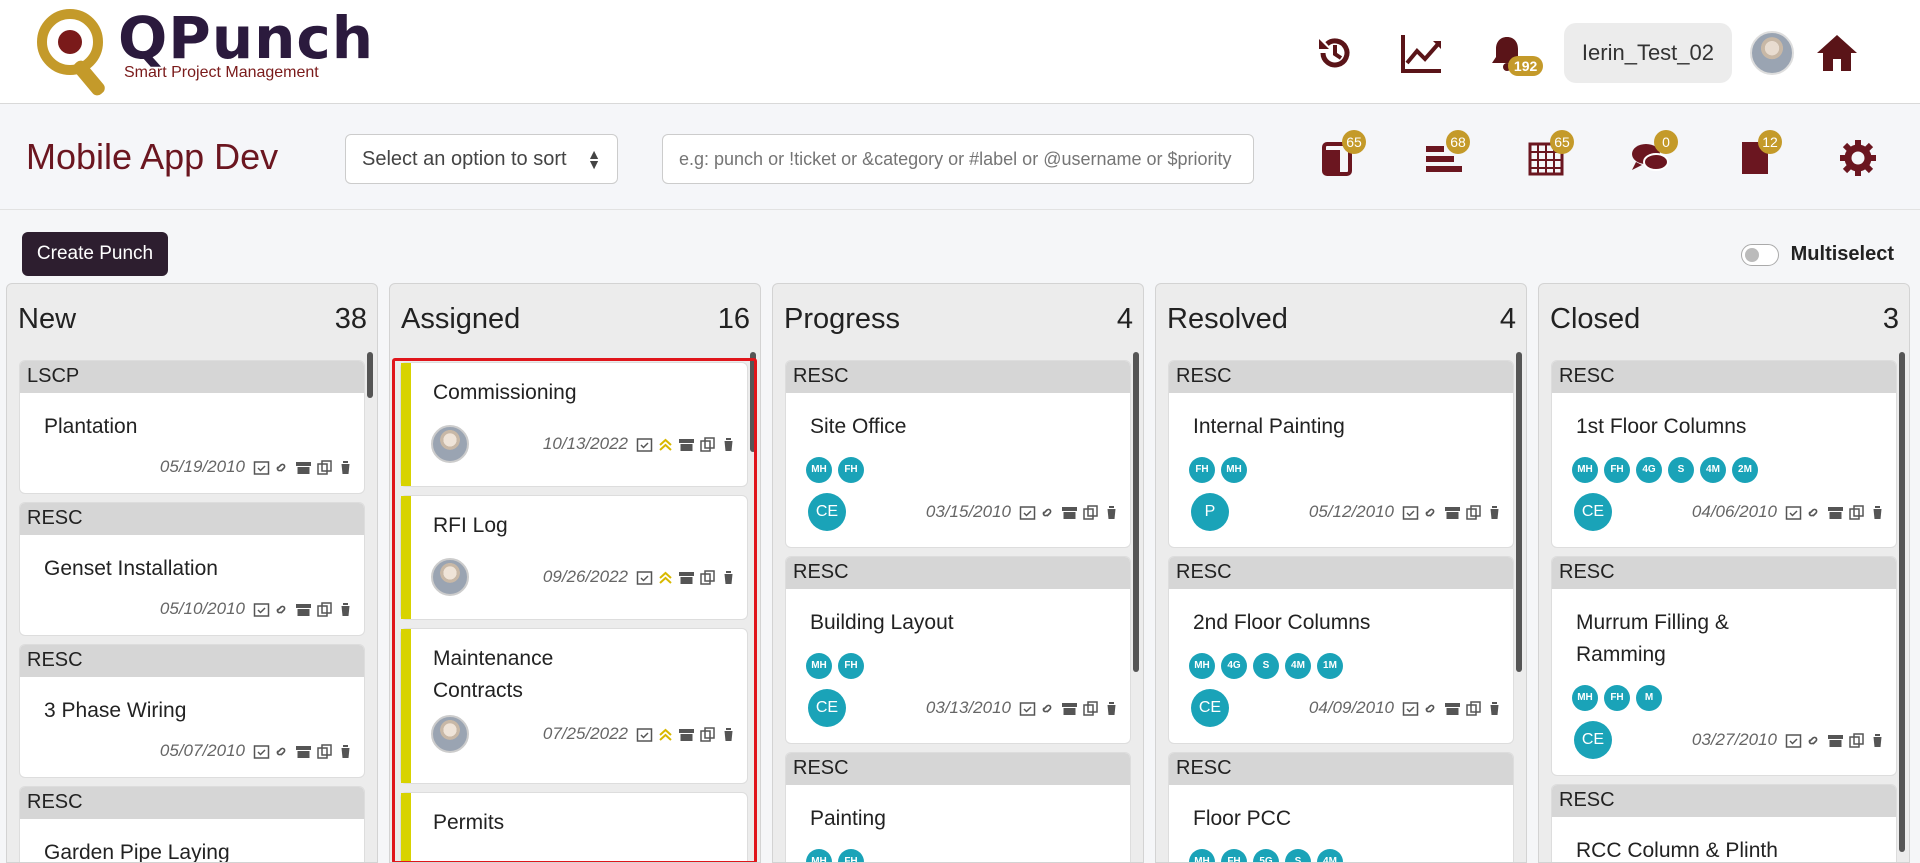  What do you see at coordinates (574, 424) in the screenshot?
I see `punch-card: Commissioning 10/13/2022` at bounding box center [574, 424].